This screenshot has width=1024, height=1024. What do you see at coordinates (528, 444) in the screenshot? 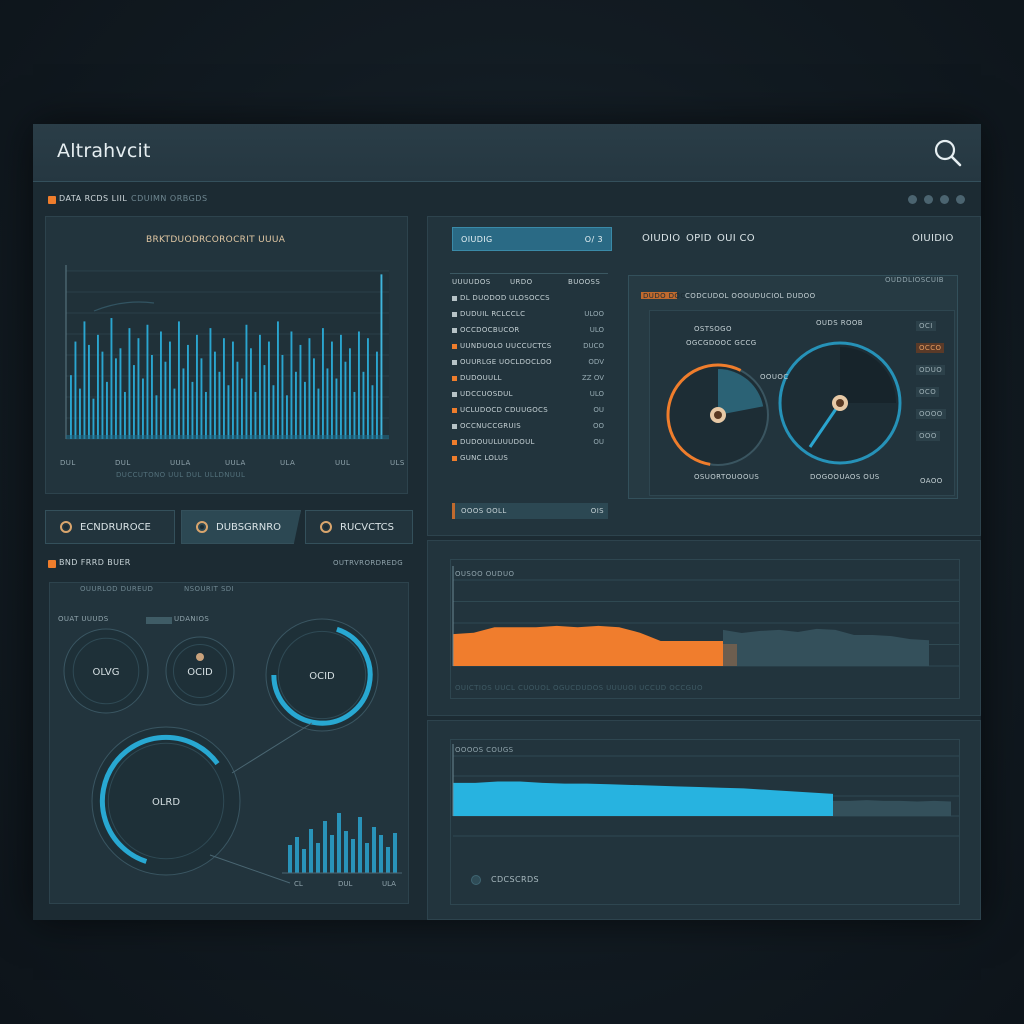
I see `list-item: DUDOUULUUUDOUL OU` at bounding box center [528, 444].